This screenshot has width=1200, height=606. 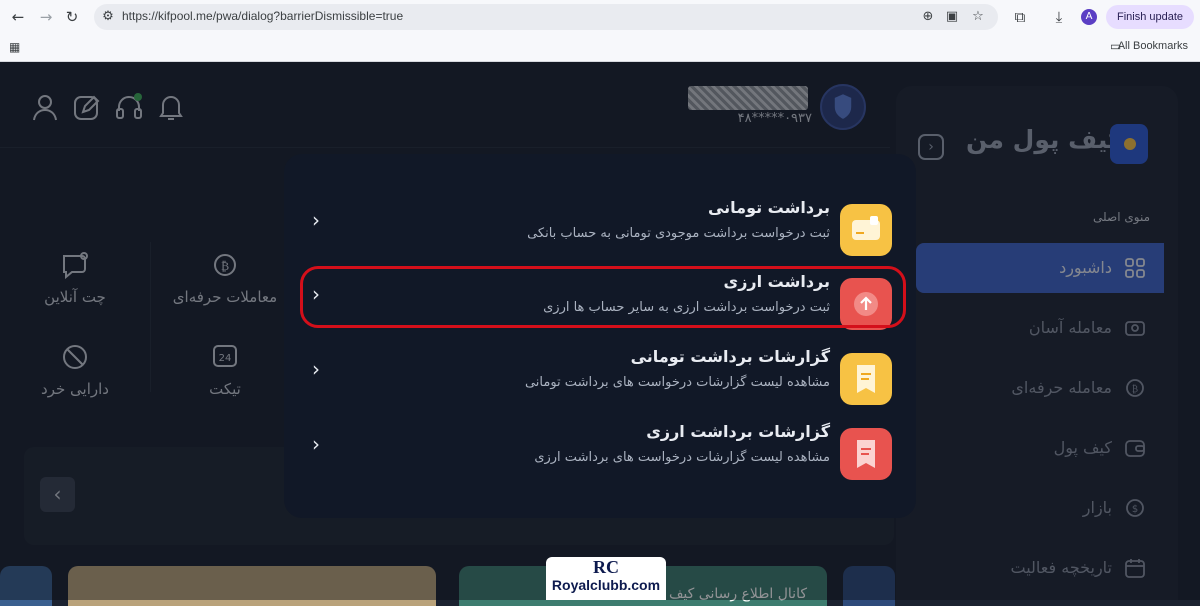 I want to click on watermark: RC Royalclubb.com, so click(x=606, y=578).